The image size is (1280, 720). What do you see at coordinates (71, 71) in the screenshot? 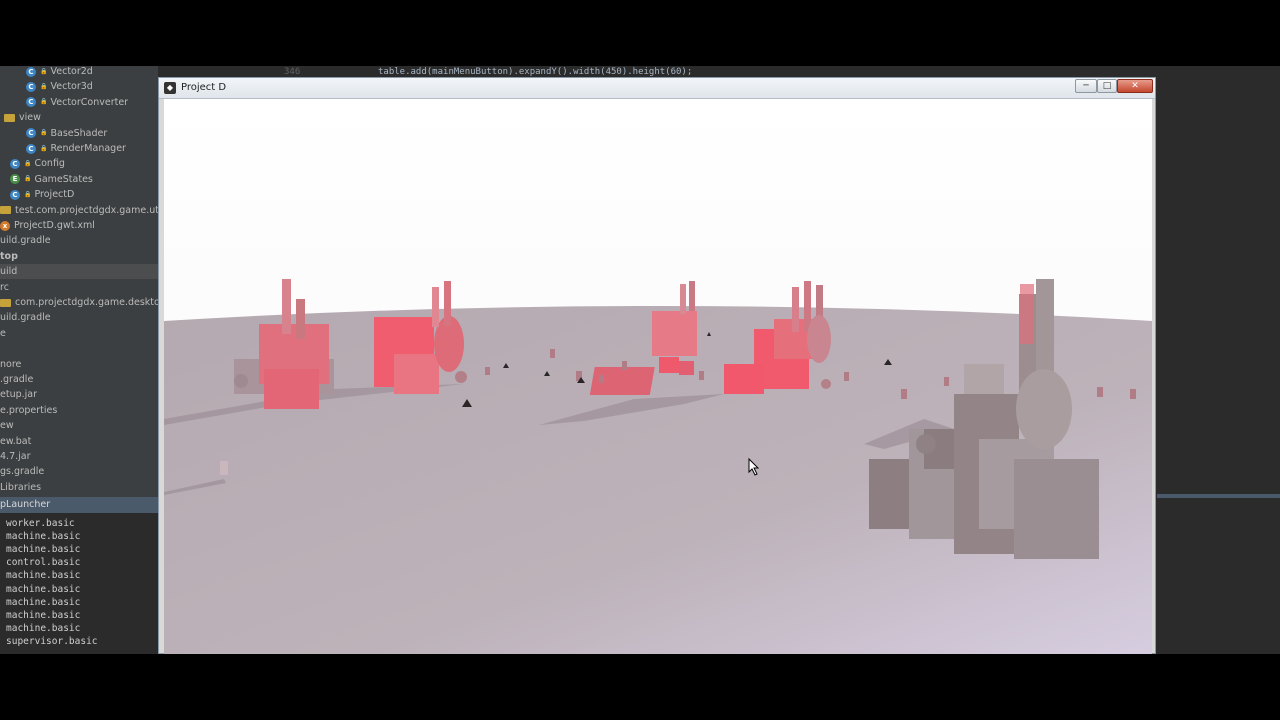
I see `tree-item-label: Vector2d` at bounding box center [71, 71].